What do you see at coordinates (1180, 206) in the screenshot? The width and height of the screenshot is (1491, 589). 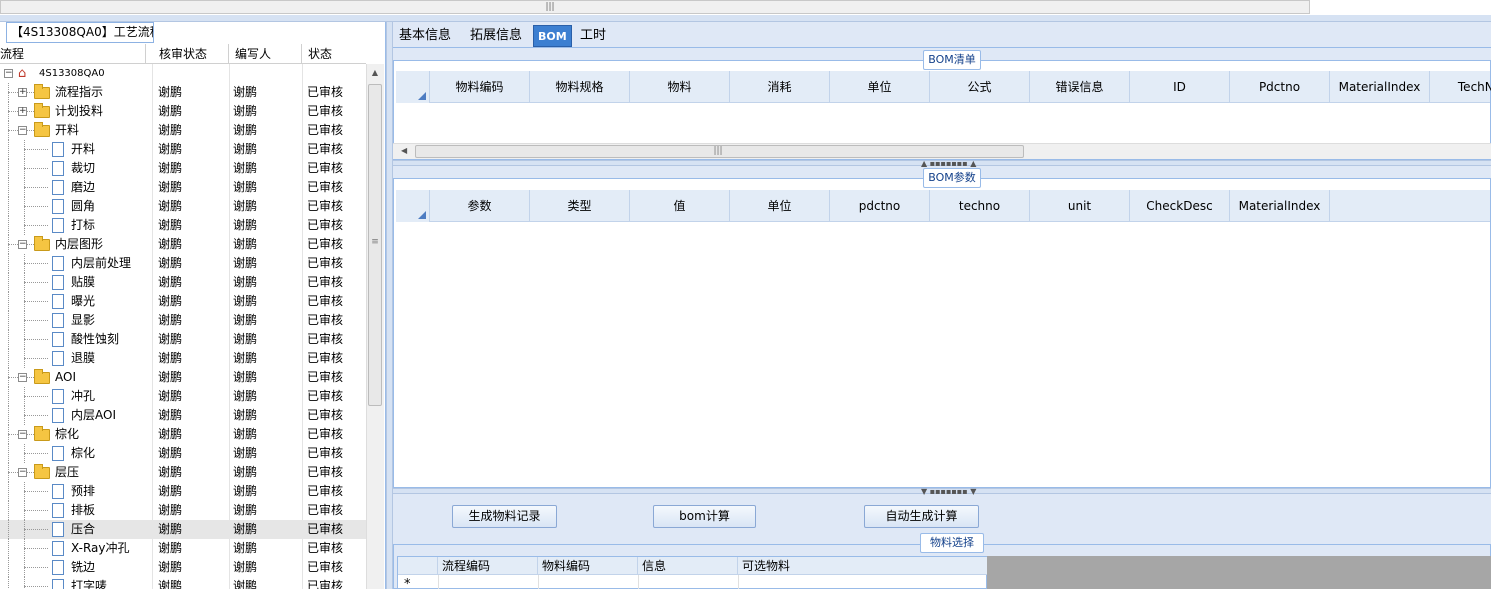 I see `column-header: CheckDesc` at bounding box center [1180, 206].